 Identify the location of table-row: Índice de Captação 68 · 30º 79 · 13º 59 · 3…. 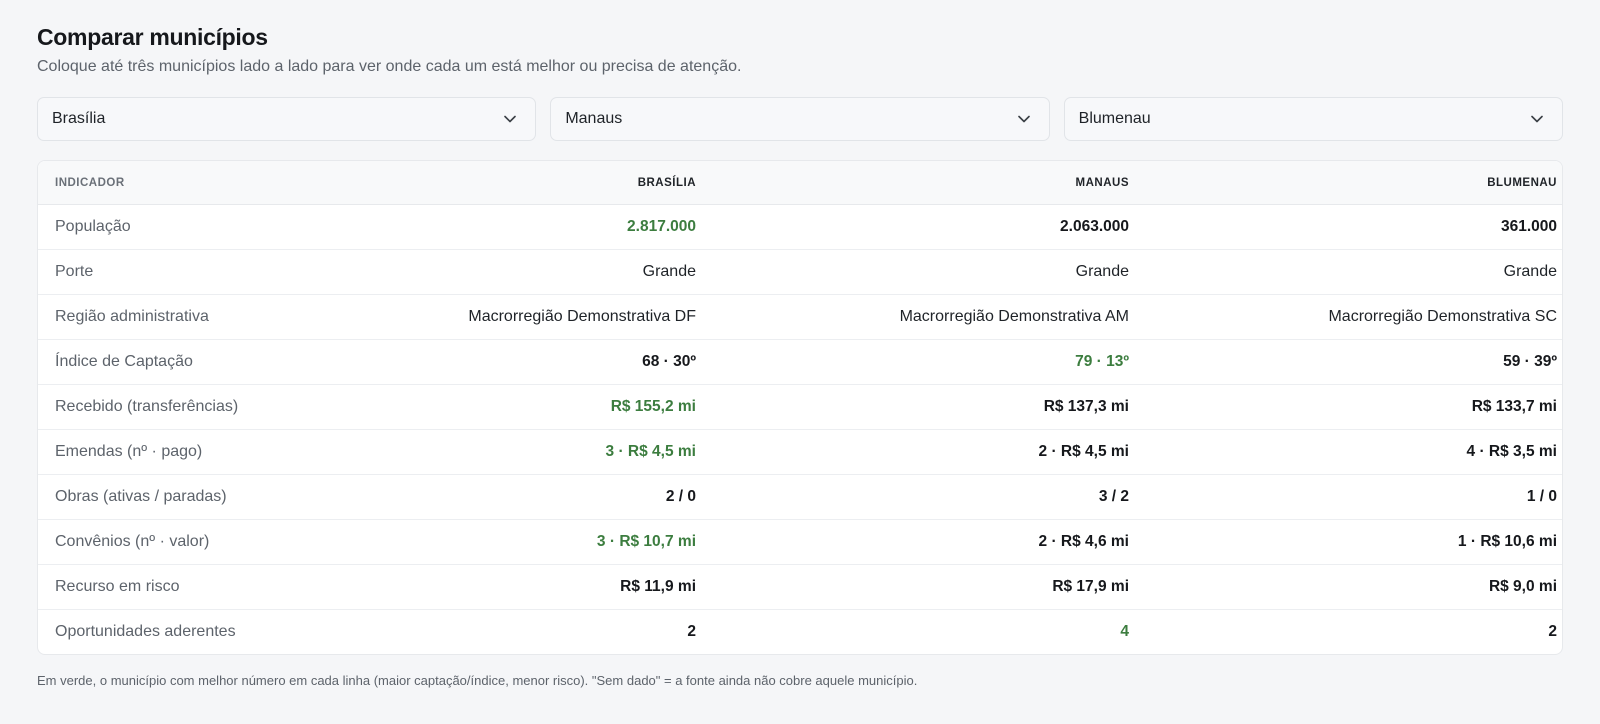
(800, 362).